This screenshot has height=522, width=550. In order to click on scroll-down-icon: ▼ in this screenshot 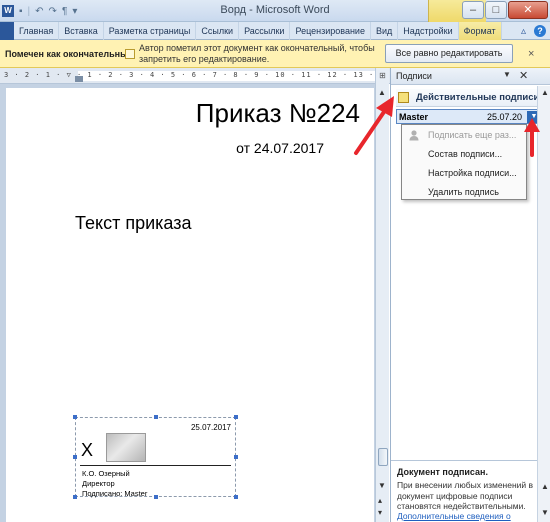, I will do `click(382, 485)`.